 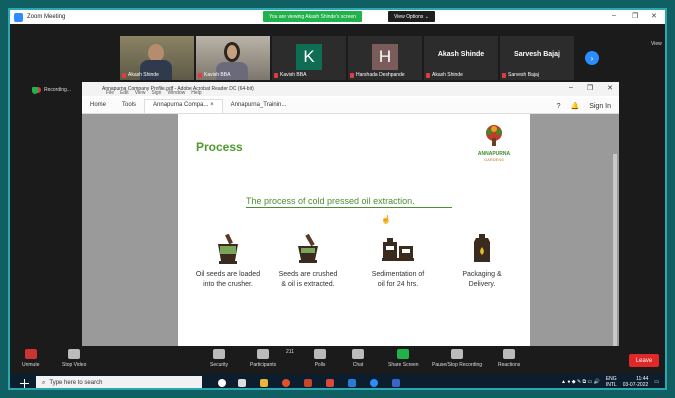 I want to click on participant-tile: Akash Shinde Akash Shinde, so click(x=461, y=58).